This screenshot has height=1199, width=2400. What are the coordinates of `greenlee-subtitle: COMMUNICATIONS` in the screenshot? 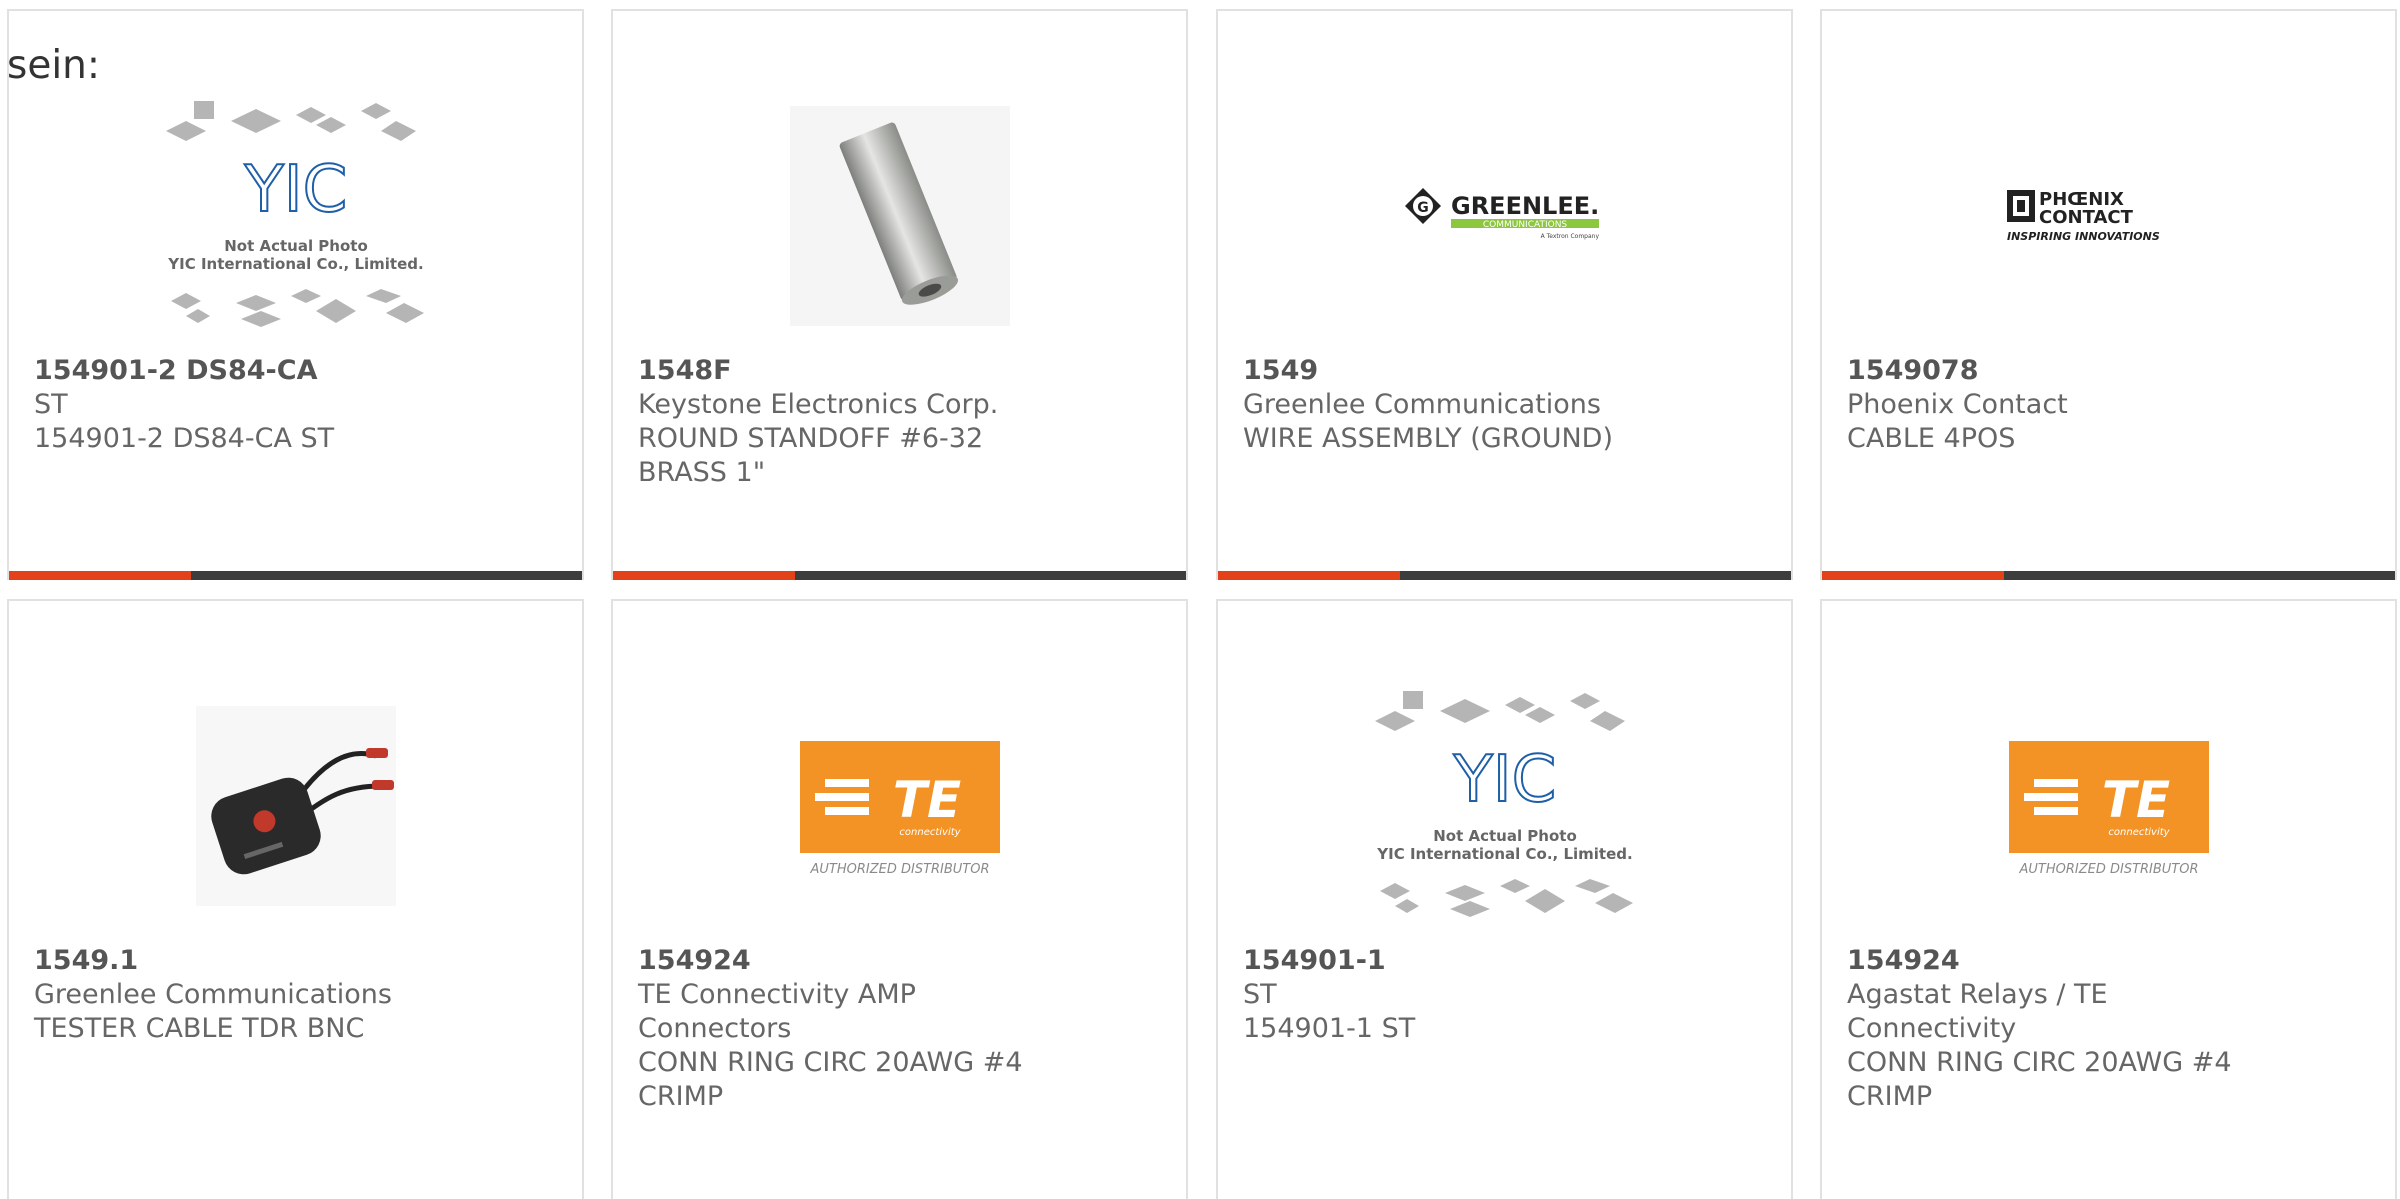 It's located at (1524, 225).